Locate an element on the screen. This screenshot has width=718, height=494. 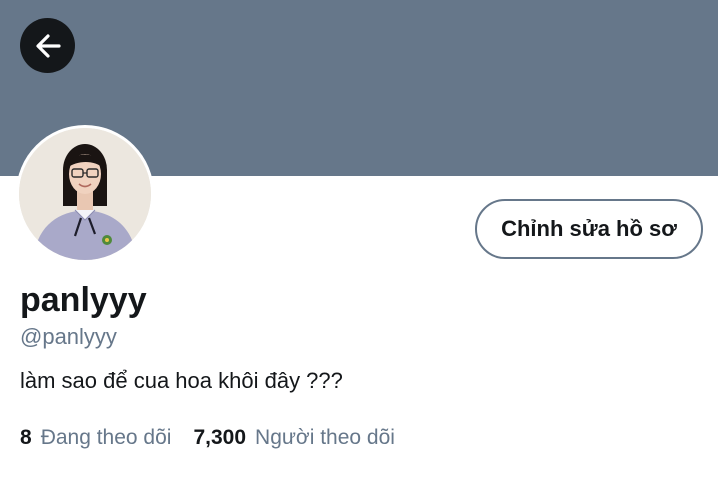
following-label: Đang theo dõi is located at coordinates (106, 437).